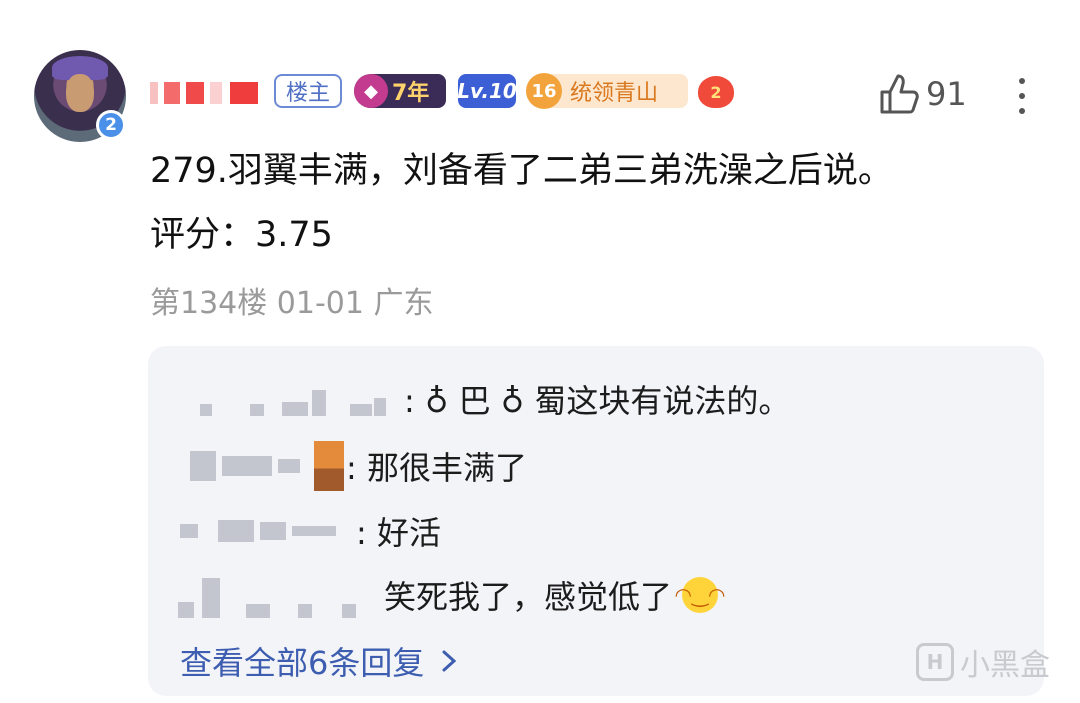  I want to click on medal-icon: 2, so click(716, 92).